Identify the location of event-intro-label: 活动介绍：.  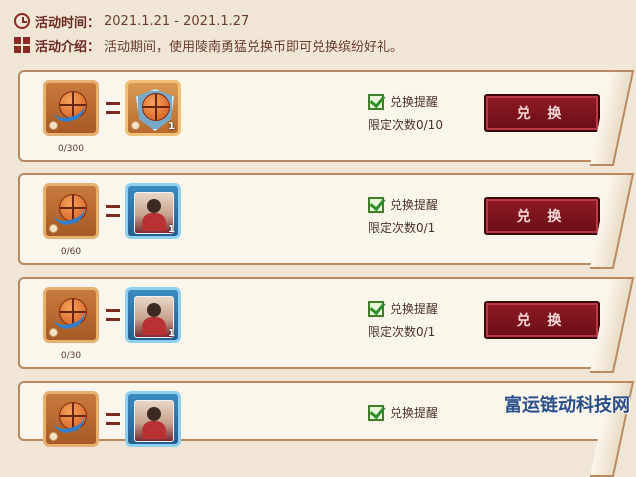
(68, 47).